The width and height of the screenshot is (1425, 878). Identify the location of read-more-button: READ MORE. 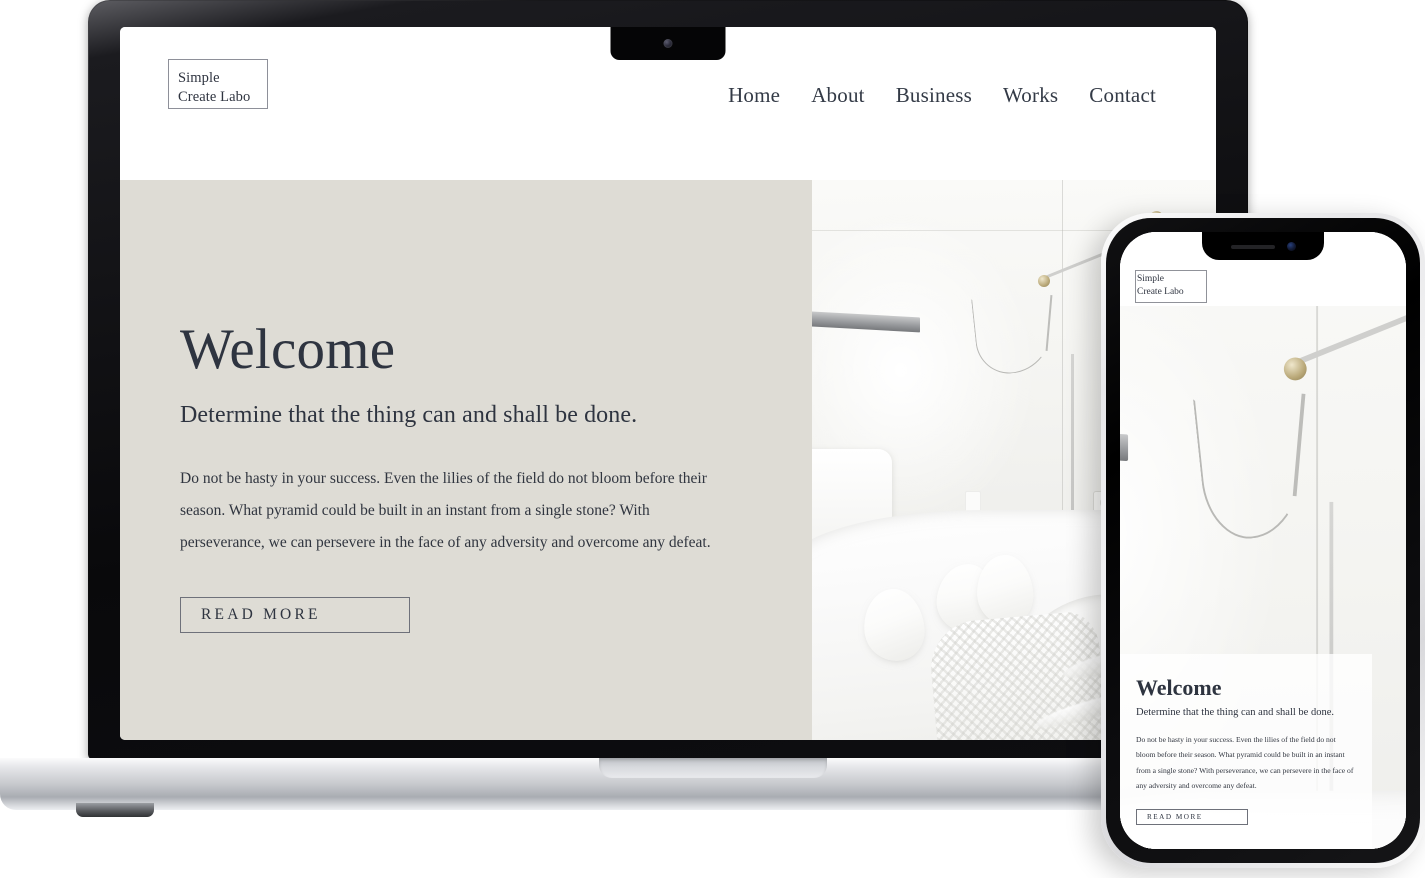
(295, 615).